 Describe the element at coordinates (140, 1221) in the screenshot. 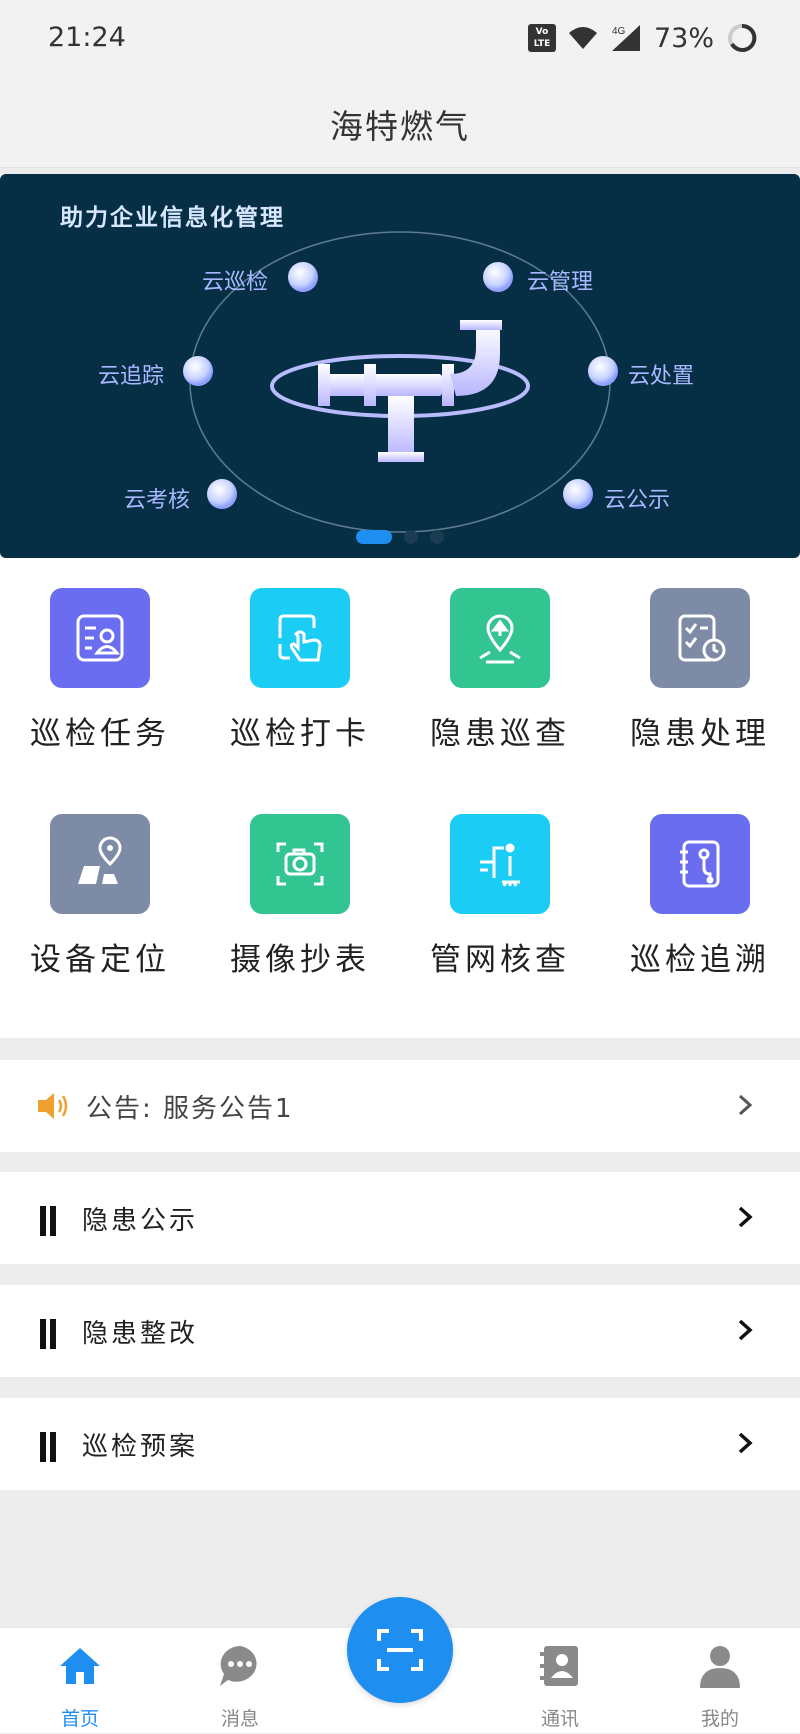

I see `section-label: 隐患公示` at that location.